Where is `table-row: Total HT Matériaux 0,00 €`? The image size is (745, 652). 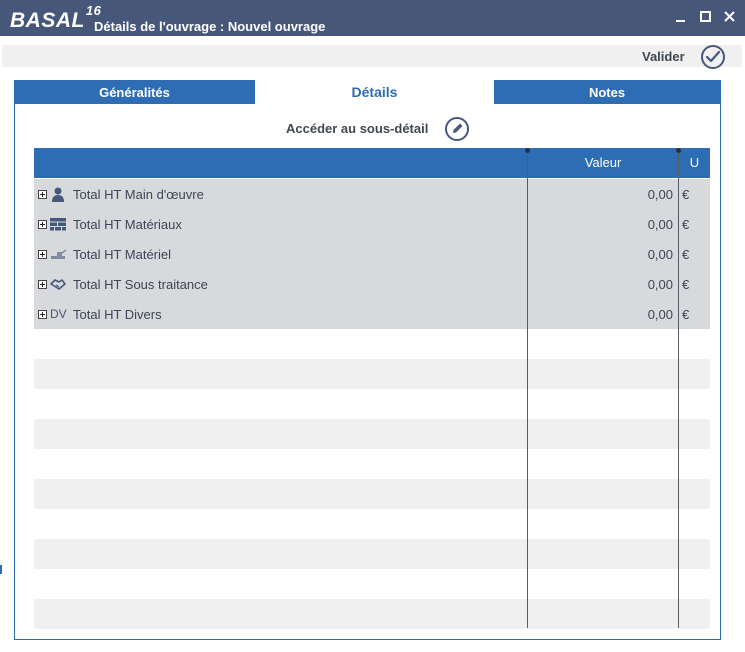 table-row: Total HT Matériaux 0,00 € is located at coordinates (372, 224).